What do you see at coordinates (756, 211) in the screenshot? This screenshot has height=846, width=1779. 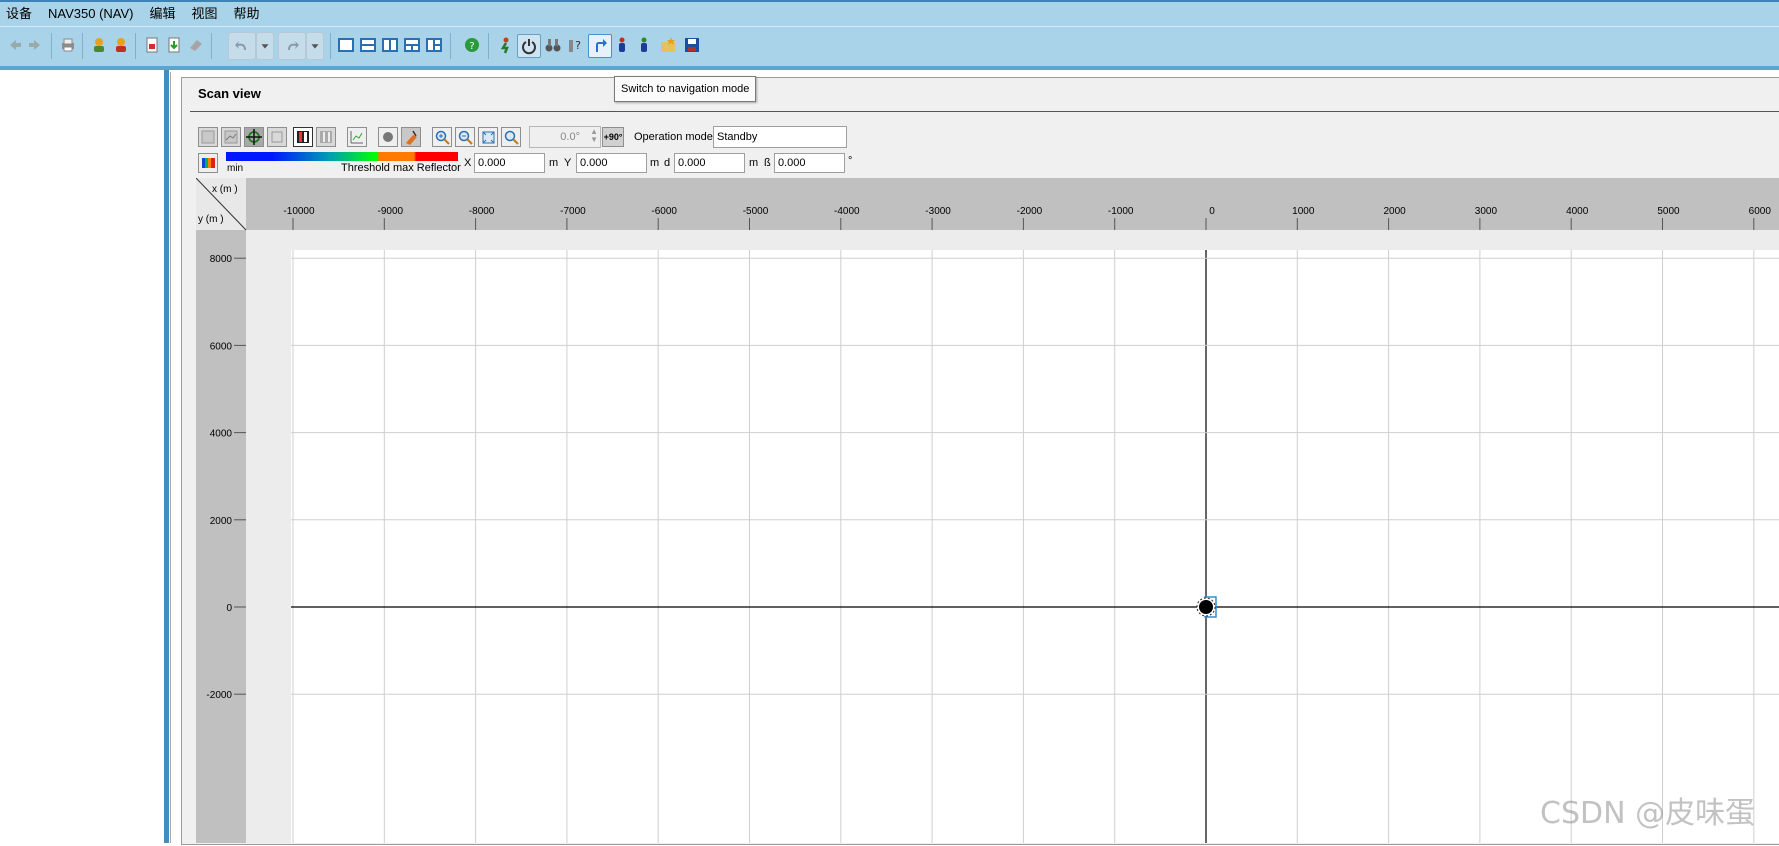 I see `x-tick-label: -5000` at bounding box center [756, 211].